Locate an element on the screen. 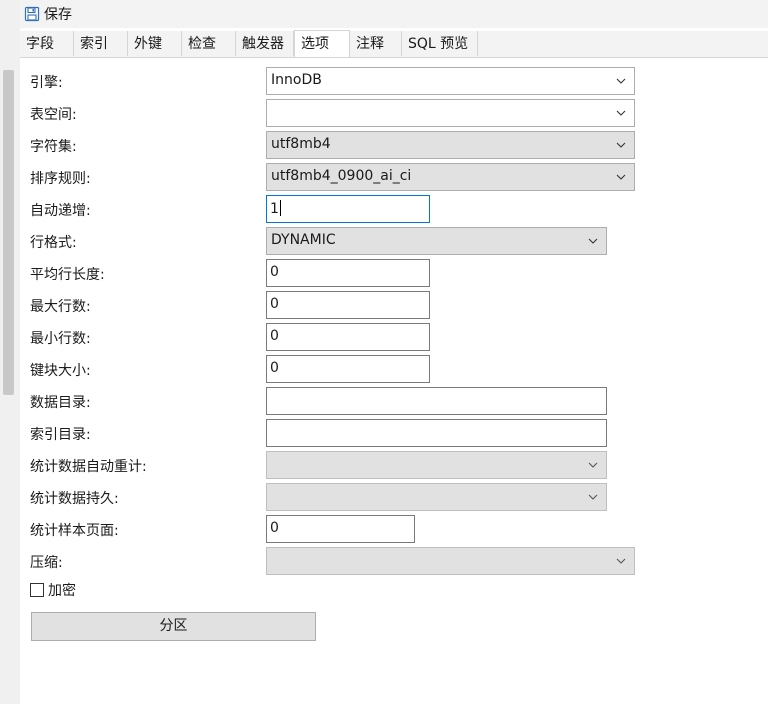 The height and width of the screenshot is (704, 768). tab-indexes: 索引 is located at coordinates (101, 43).